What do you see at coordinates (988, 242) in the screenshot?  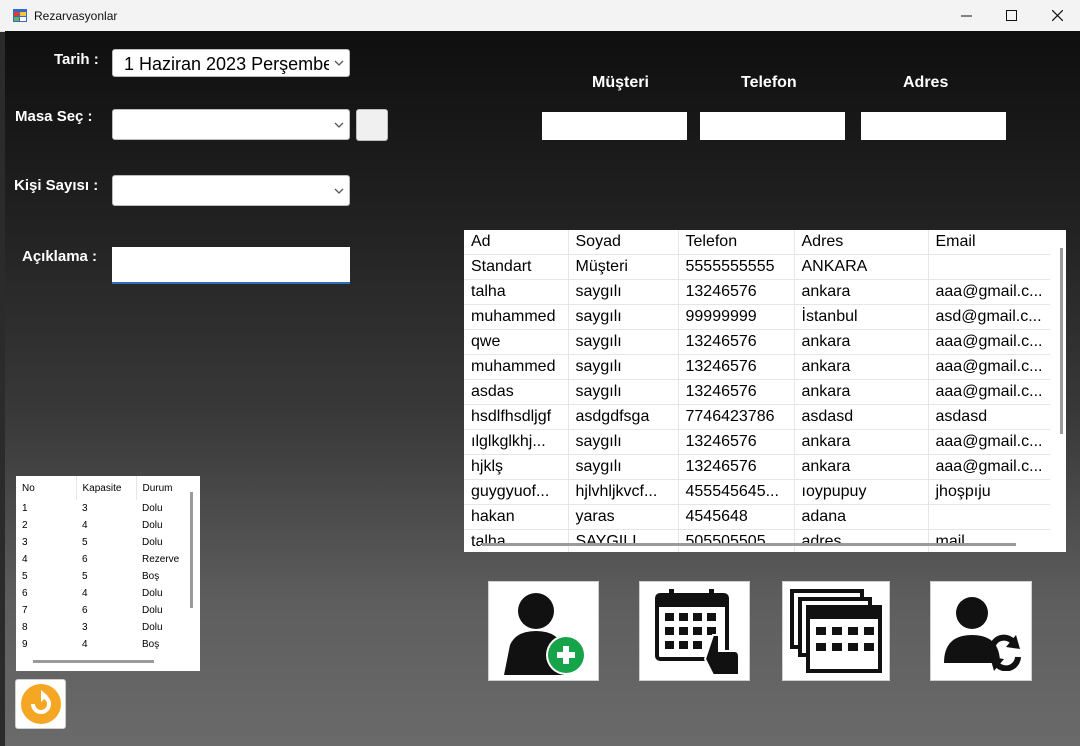 I see `column-header: Email` at bounding box center [988, 242].